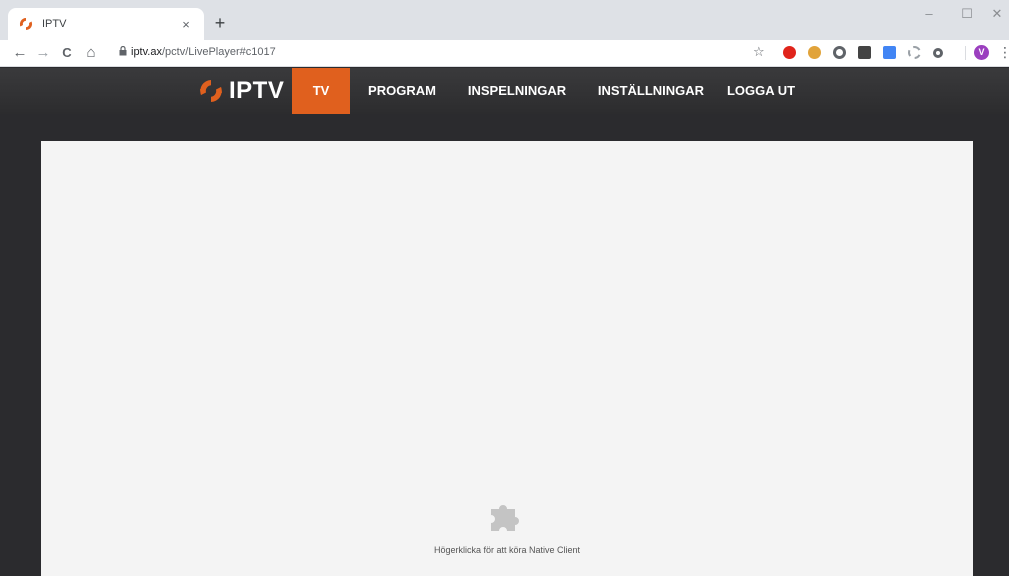 This screenshot has height=576, width=1009. Describe the element at coordinates (505, 518) in the screenshot. I see `puzzle-plugin-icon` at that location.